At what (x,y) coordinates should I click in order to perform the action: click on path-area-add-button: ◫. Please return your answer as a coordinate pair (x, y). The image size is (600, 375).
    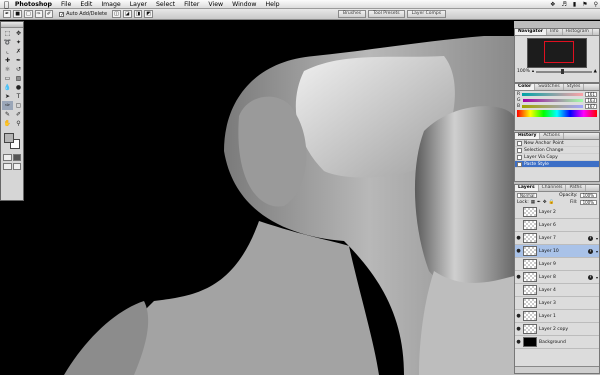
    Looking at the image, I should click on (116, 14).